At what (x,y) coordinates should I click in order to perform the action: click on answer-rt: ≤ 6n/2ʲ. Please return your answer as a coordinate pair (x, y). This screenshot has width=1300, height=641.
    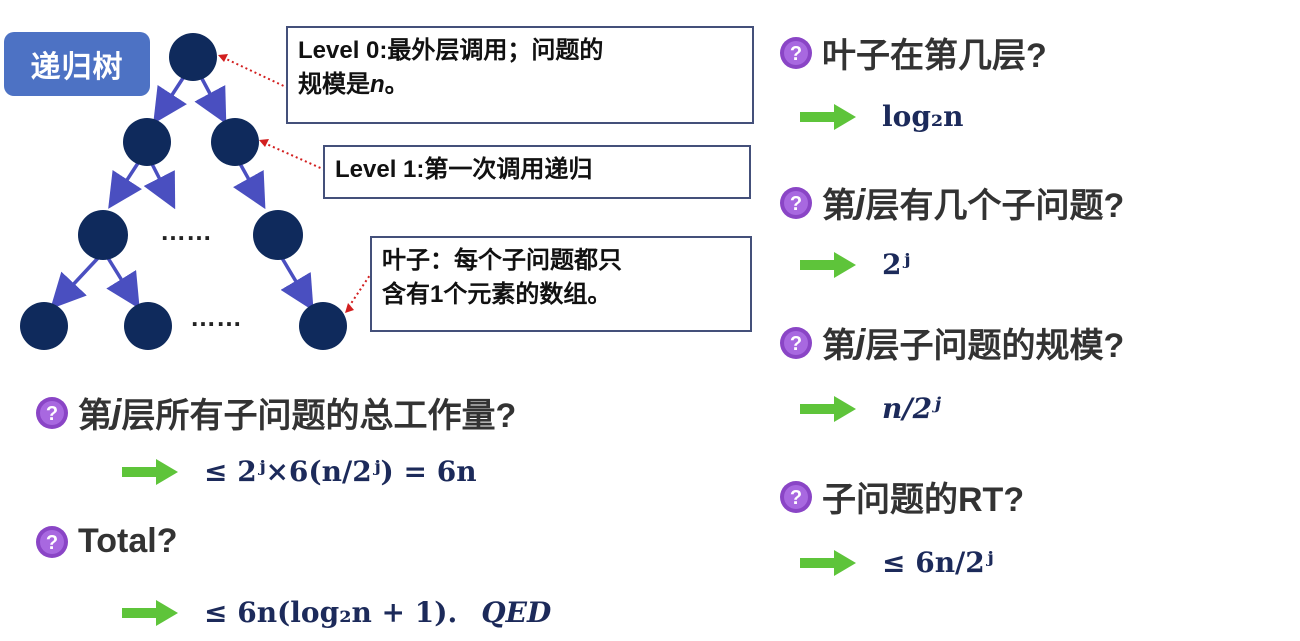
    Looking at the image, I should click on (897, 562).